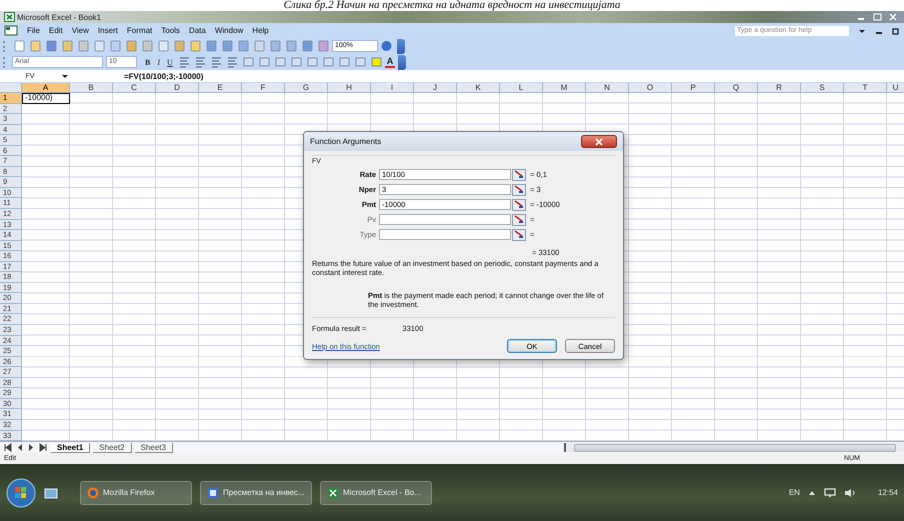  I want to click on column-header: L, so click(521, 88).